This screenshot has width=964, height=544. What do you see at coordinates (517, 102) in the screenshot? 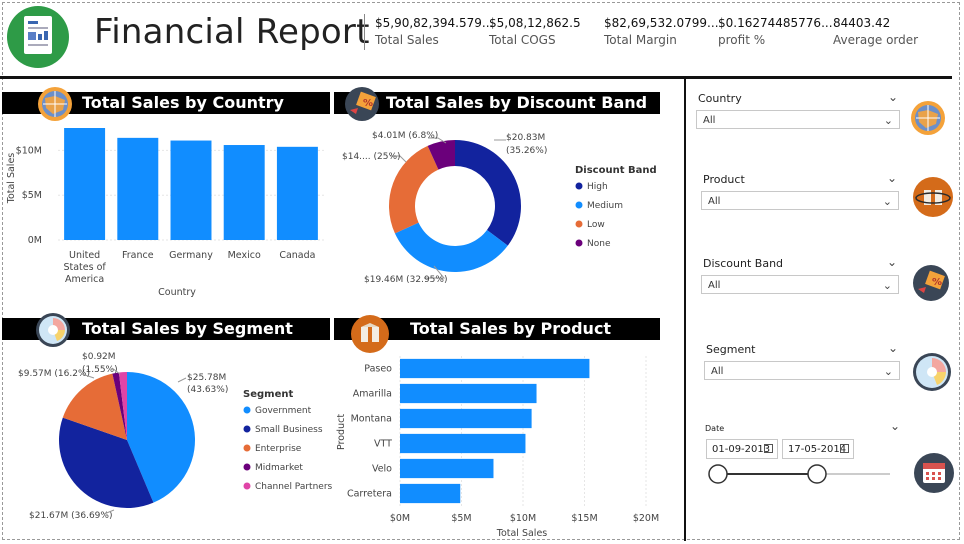
I see `discount-chart-title: Total Sales by Discount Band` at bounding box center [517, 102].